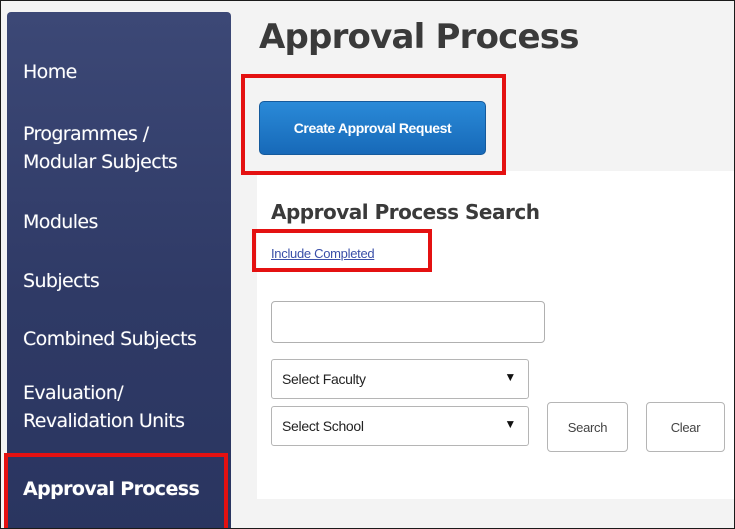  What do you see at coordinates (60, 222) in the screenshot?
I see `sidebar-item-label: Modules` at bounding box center [60, 222].